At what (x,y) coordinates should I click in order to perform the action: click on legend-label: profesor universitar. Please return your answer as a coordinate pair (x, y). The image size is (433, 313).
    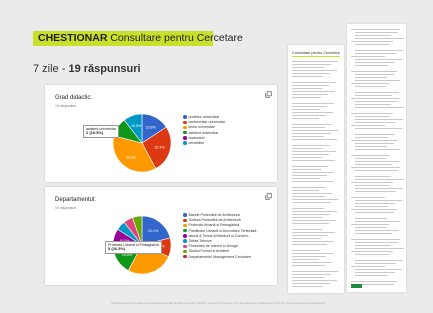
    Looking at the image, I should click on (204, 117).